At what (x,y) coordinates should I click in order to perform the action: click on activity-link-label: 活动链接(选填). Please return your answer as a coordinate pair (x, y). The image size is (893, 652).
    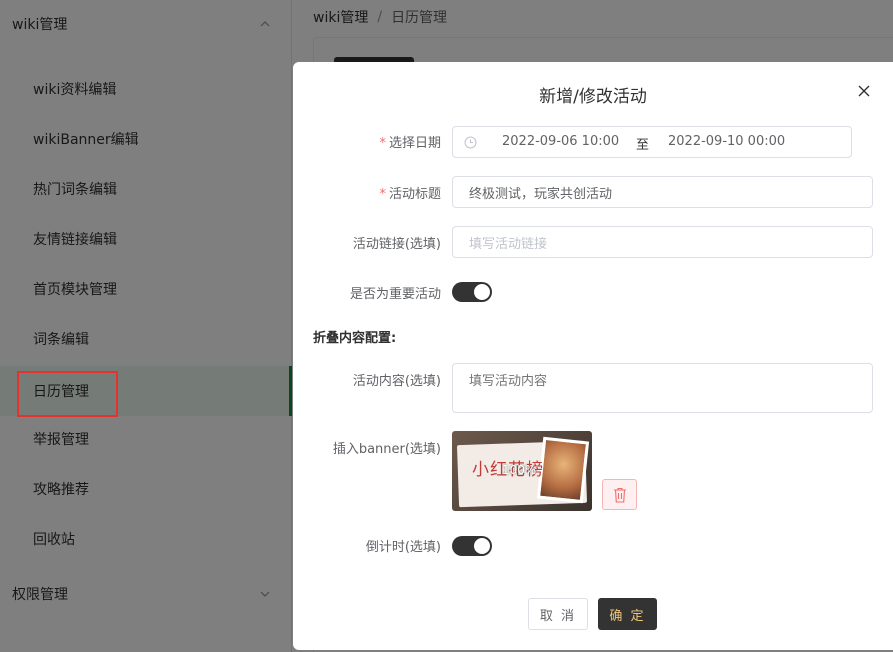
    Looking at the image, I should click on (396, 244).